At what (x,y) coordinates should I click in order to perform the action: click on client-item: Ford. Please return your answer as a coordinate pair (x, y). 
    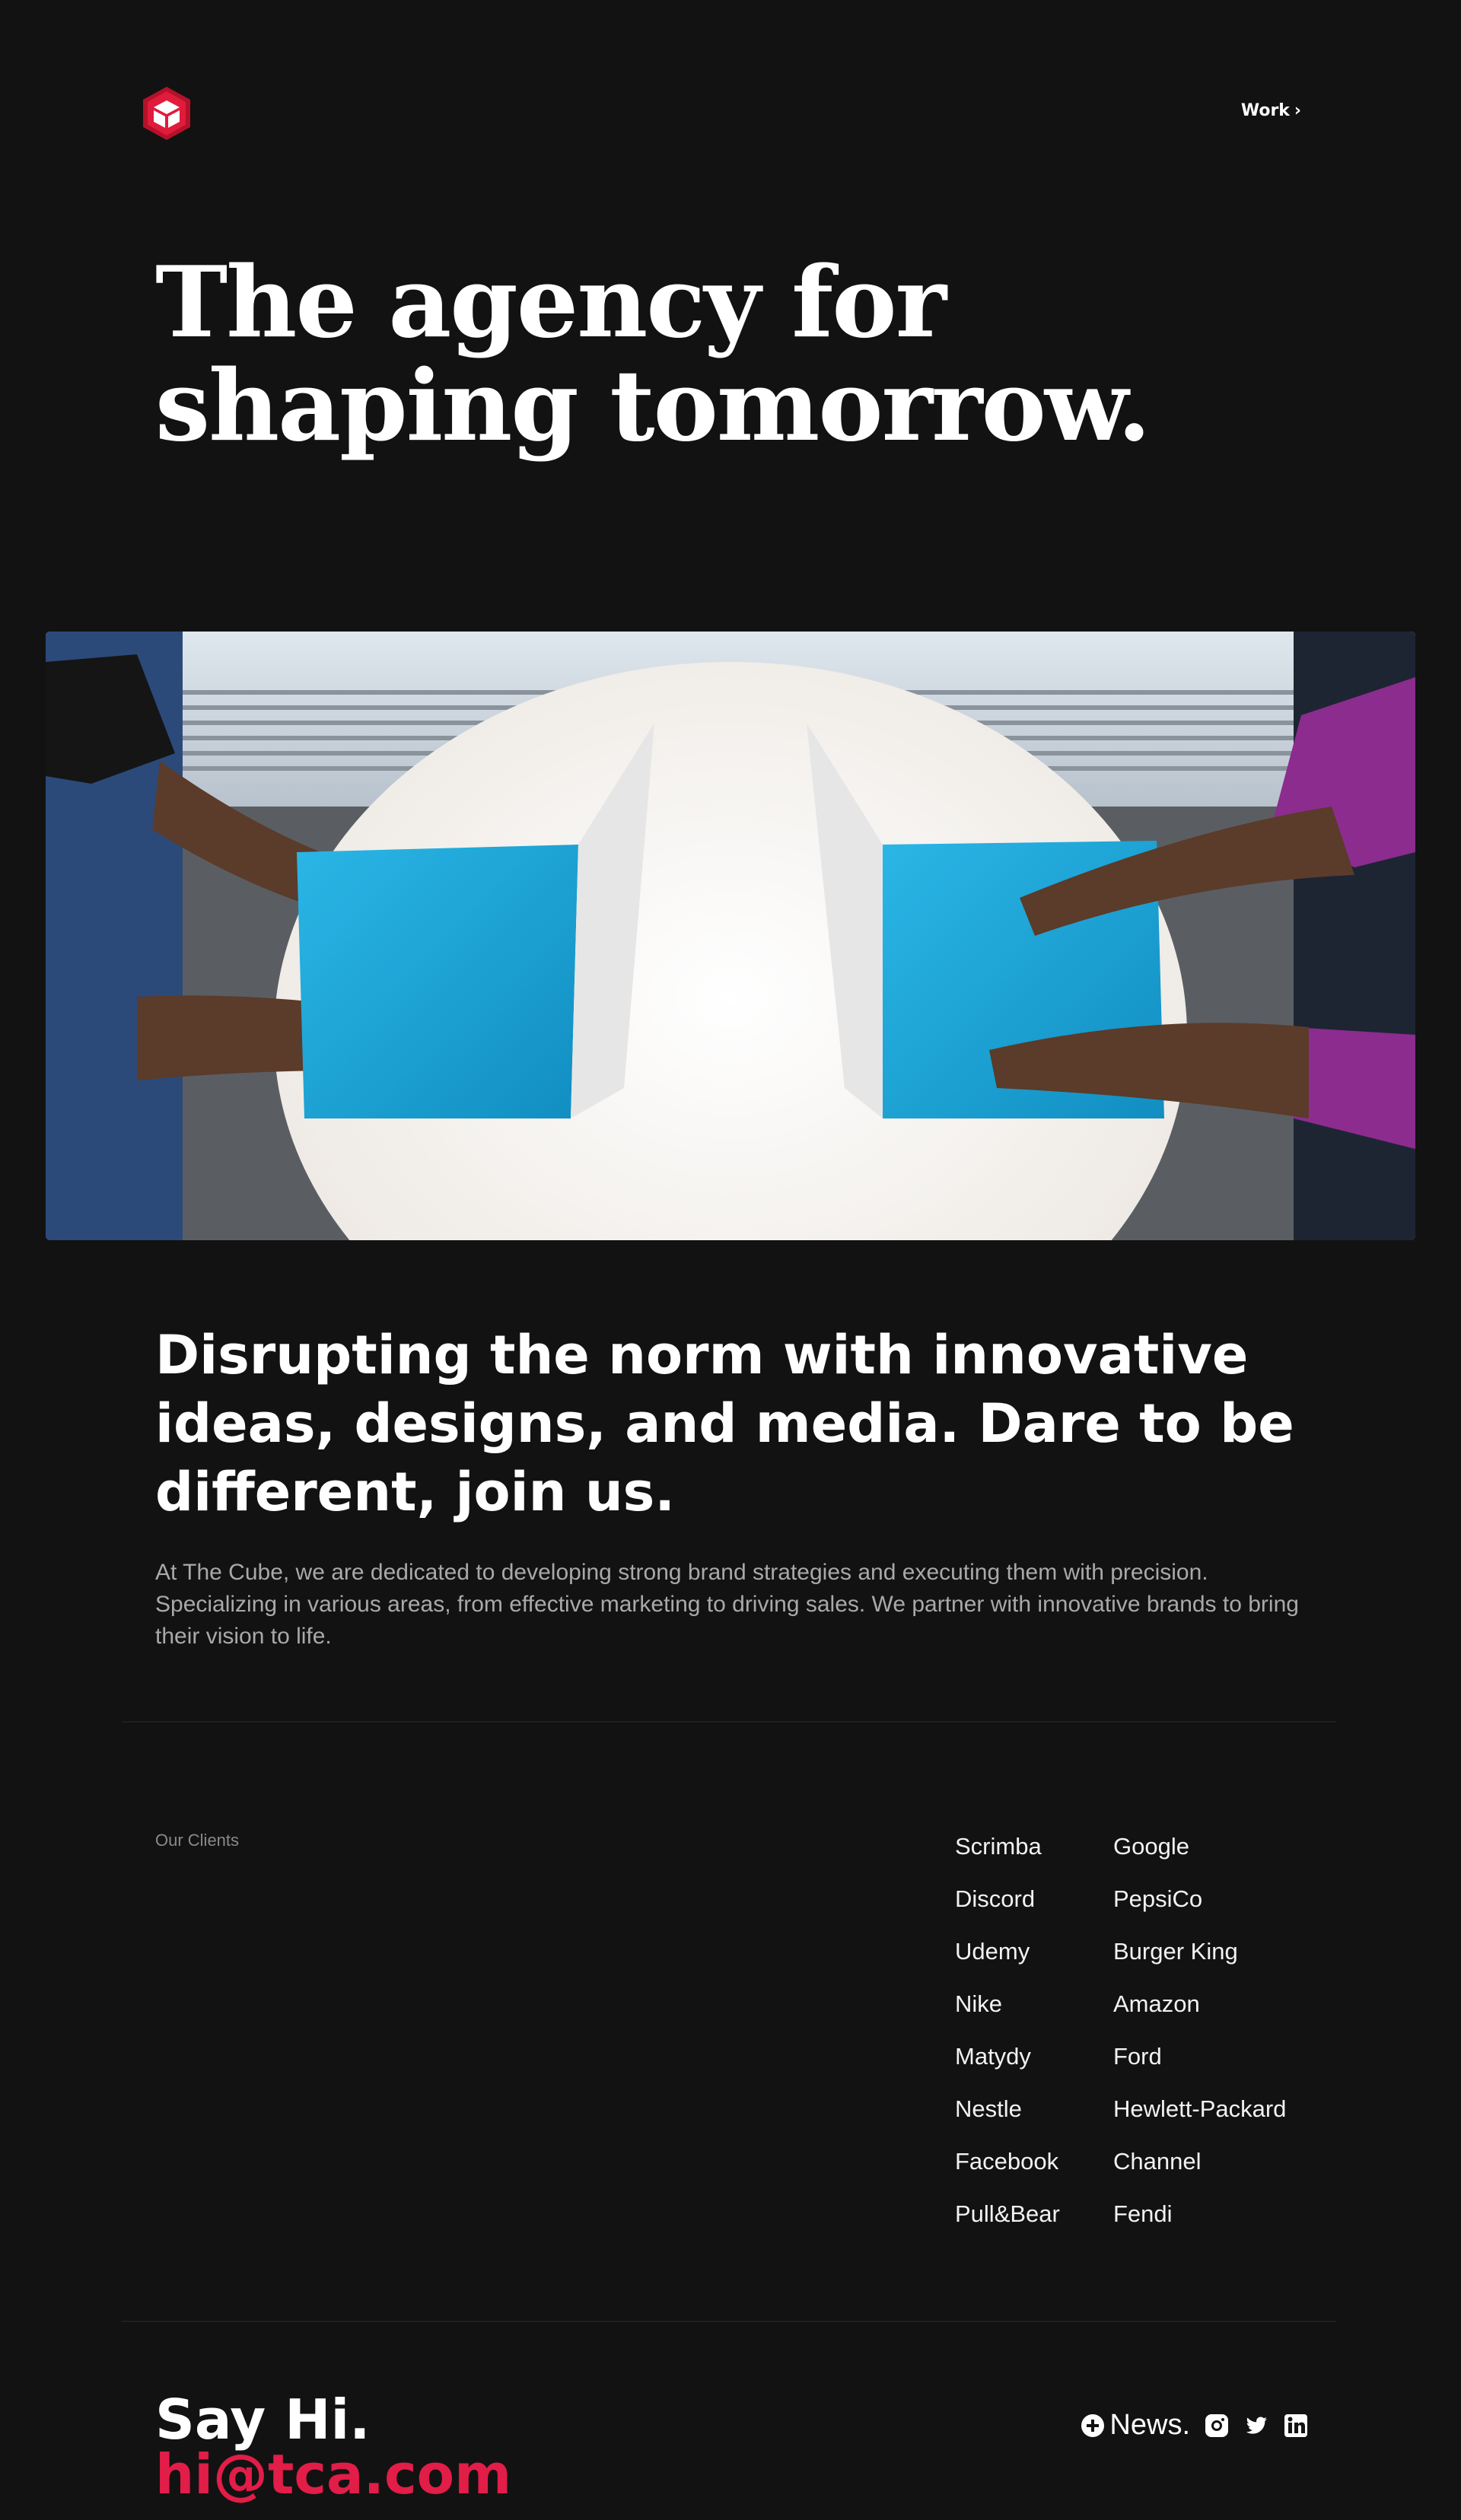
    Looking at the image, I should click on (1137, 2056).